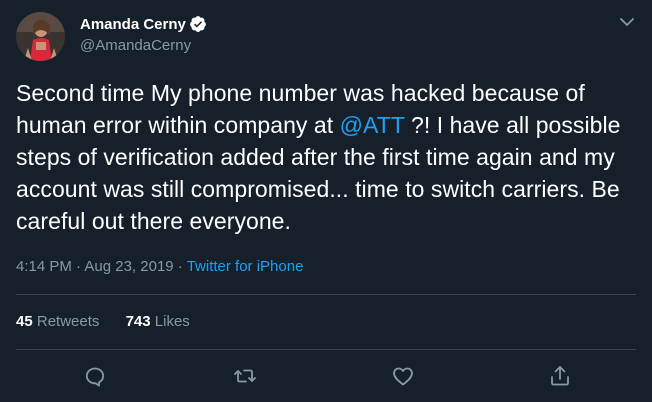  I want to click on tweet-stats: 45 Retweets 743 Likes, so click(114, 321).